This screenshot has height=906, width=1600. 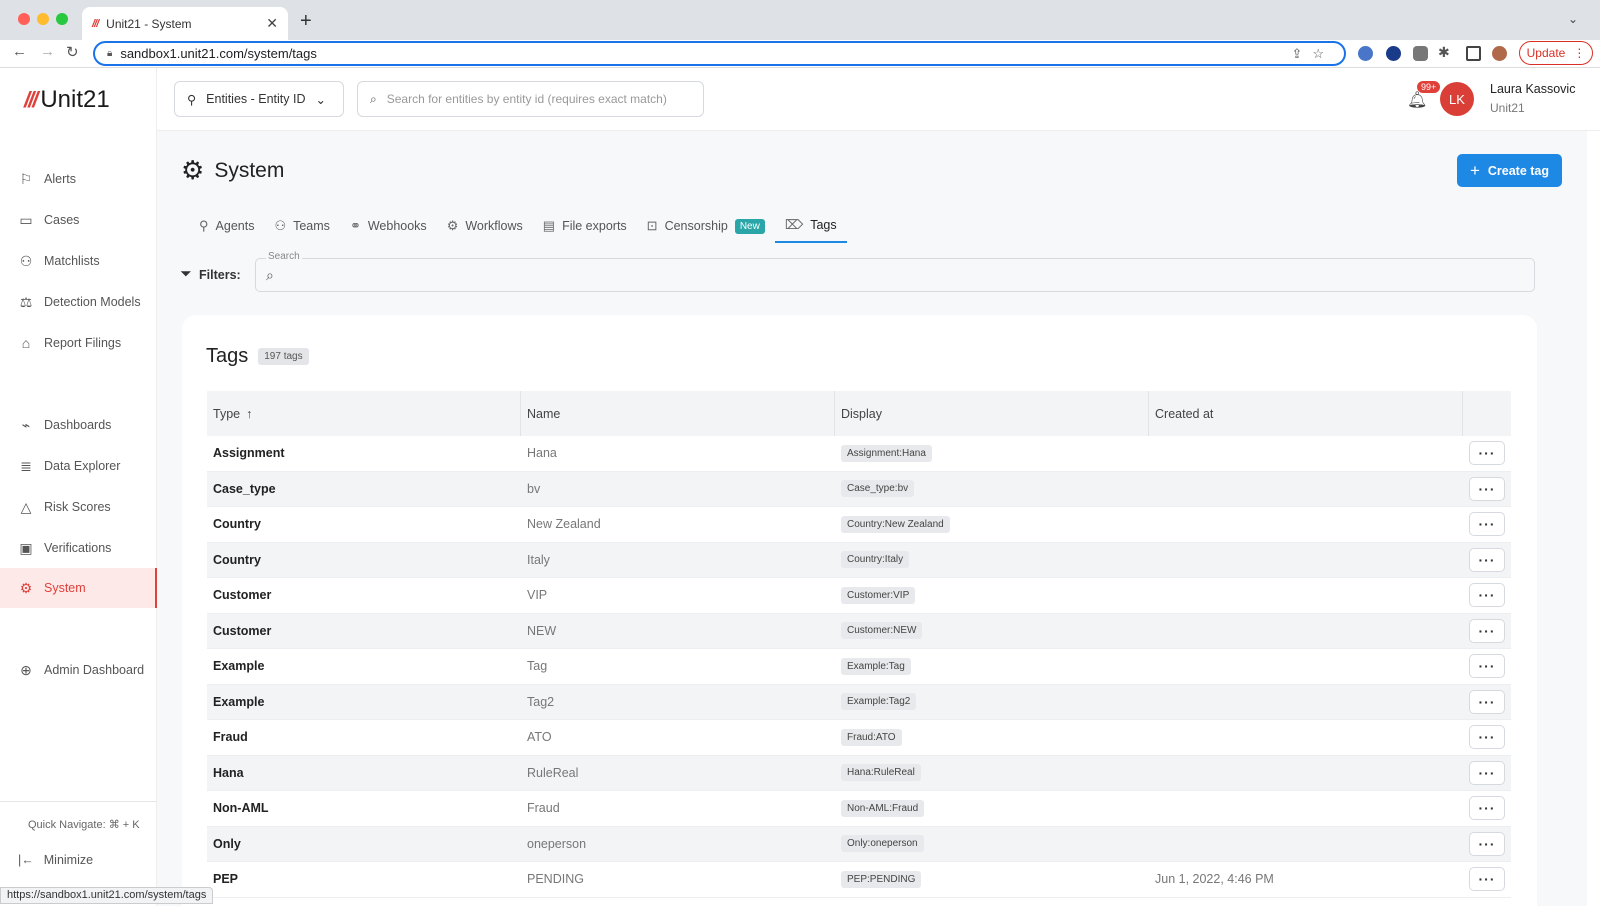 What do you see at coordinates (895, 271) in the screenshot?
I see `filter-search-input: Search ⌕` at bounding box center [895, 271].